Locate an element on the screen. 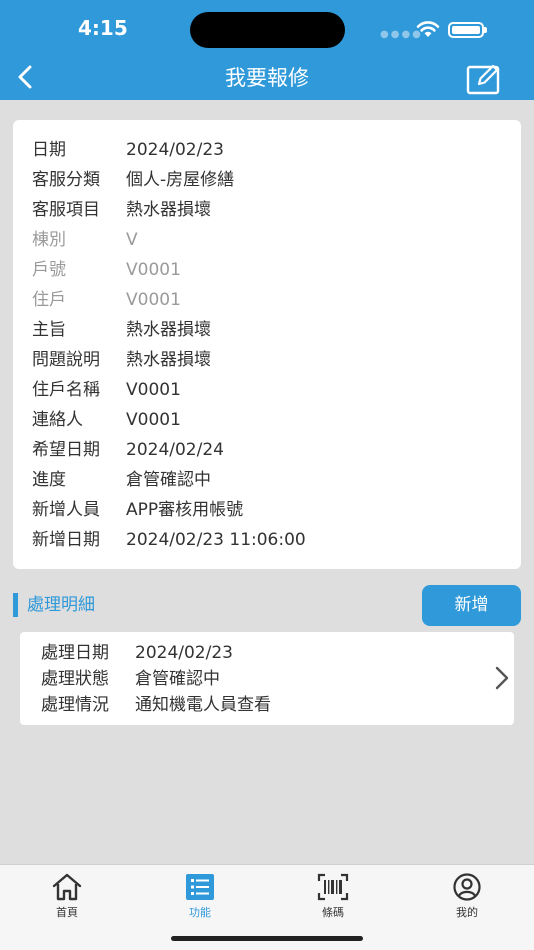 Image resolution: width=534 pixels, height=950 pixels. tab-profile: 我的 is located at coordinates (467, 896).